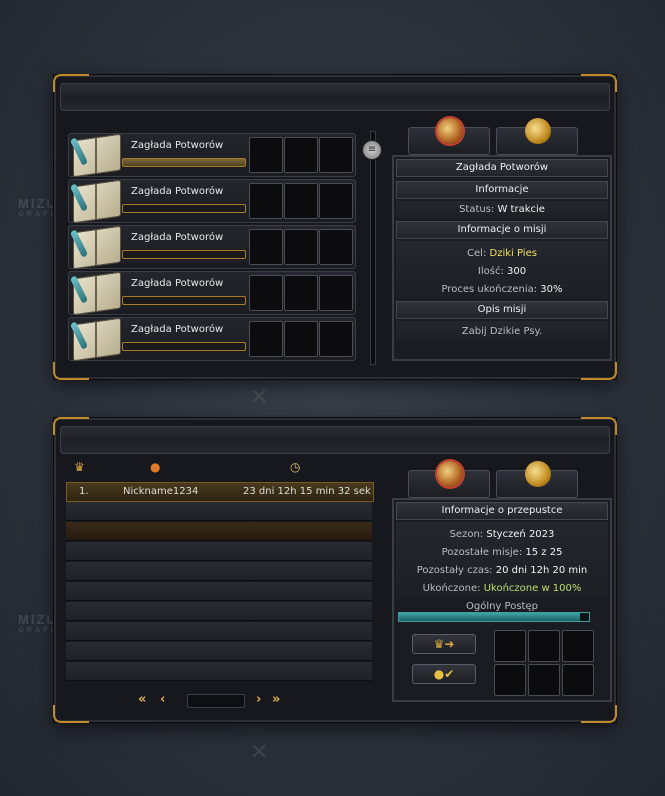 The image size is (665, 796). I want to click on season-line: Sezon: Styczeń 2023, so click(502, 534).